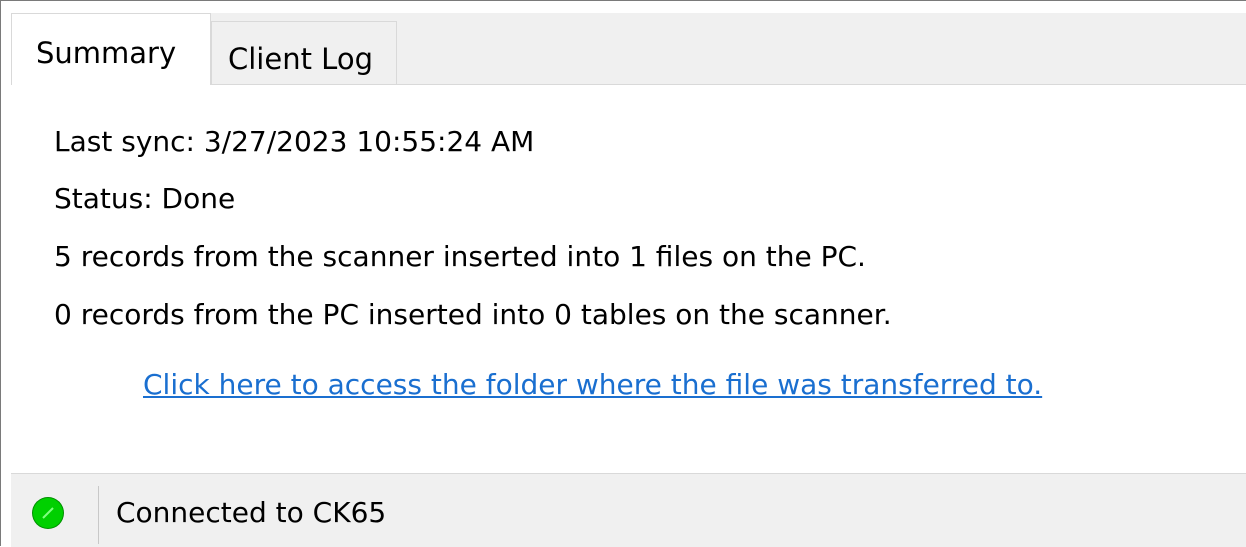 The height and width of the screenshot is (547, 1246). I want to click on status-dot-shine, so click(48, 513).